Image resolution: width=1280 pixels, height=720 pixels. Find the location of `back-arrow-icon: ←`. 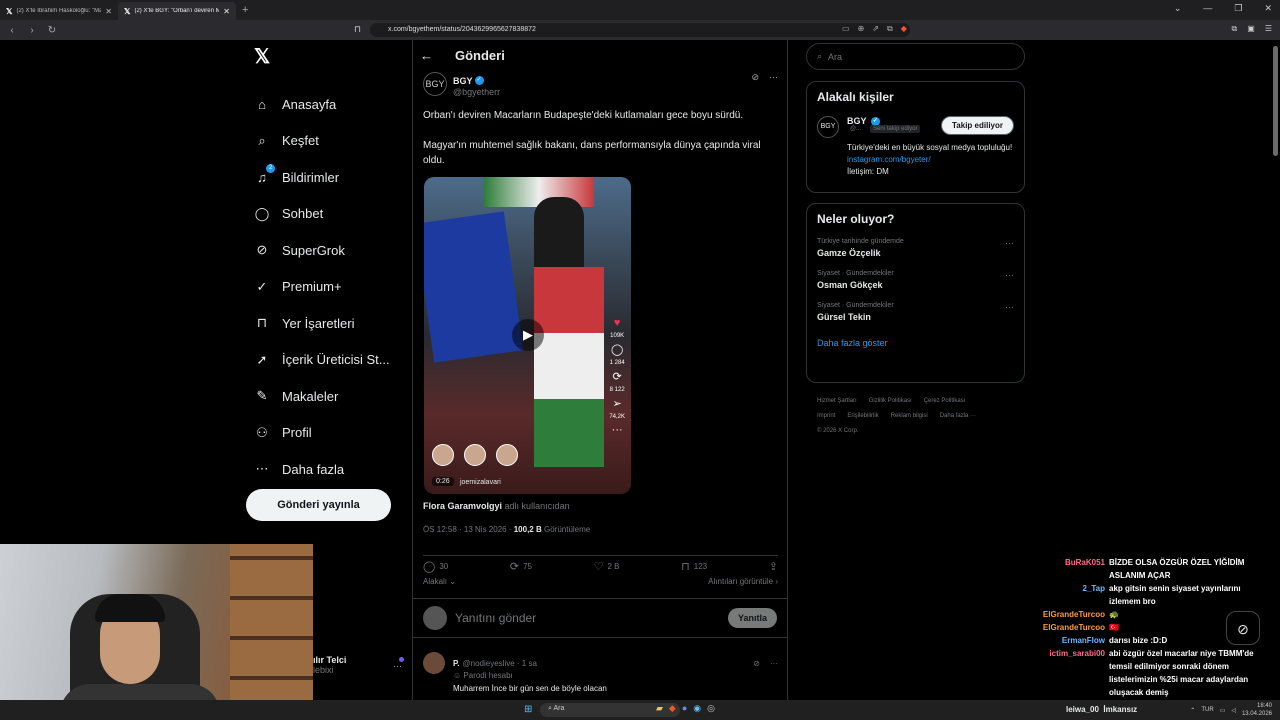

back-arrow-icon: ← is located at coordinates (426, 55).